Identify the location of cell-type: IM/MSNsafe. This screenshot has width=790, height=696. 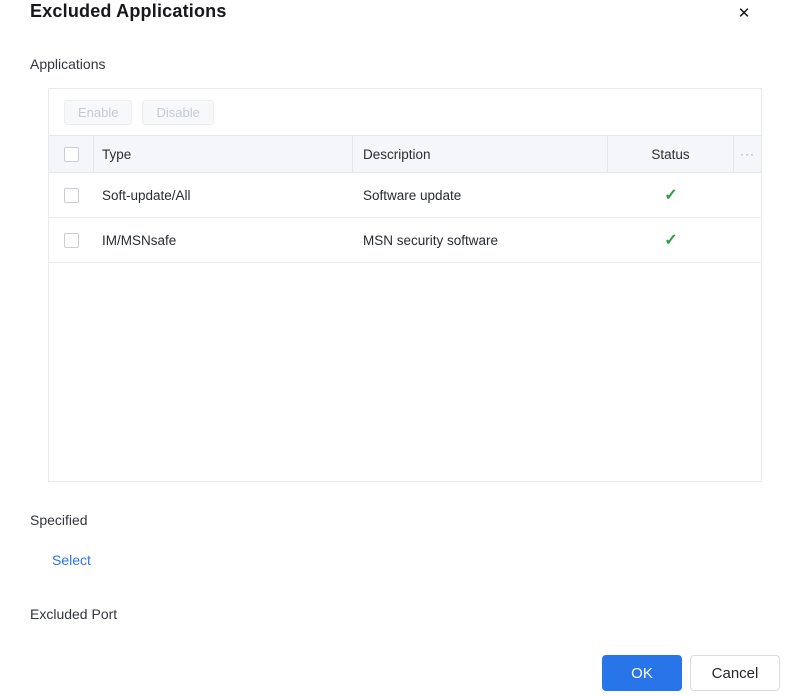
(139, 240).